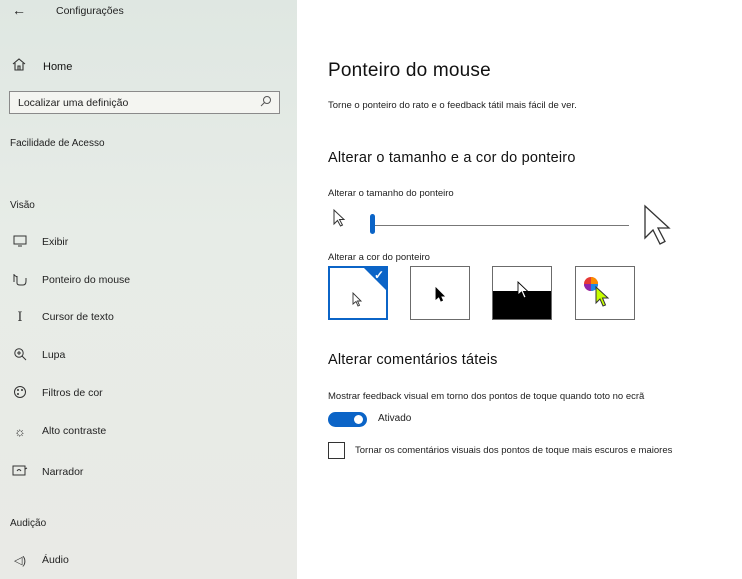 This screenshot has height=579, width=742. Describe the element at coordinates (266, 102) in the screenshot. I see `search-icon` at that location.